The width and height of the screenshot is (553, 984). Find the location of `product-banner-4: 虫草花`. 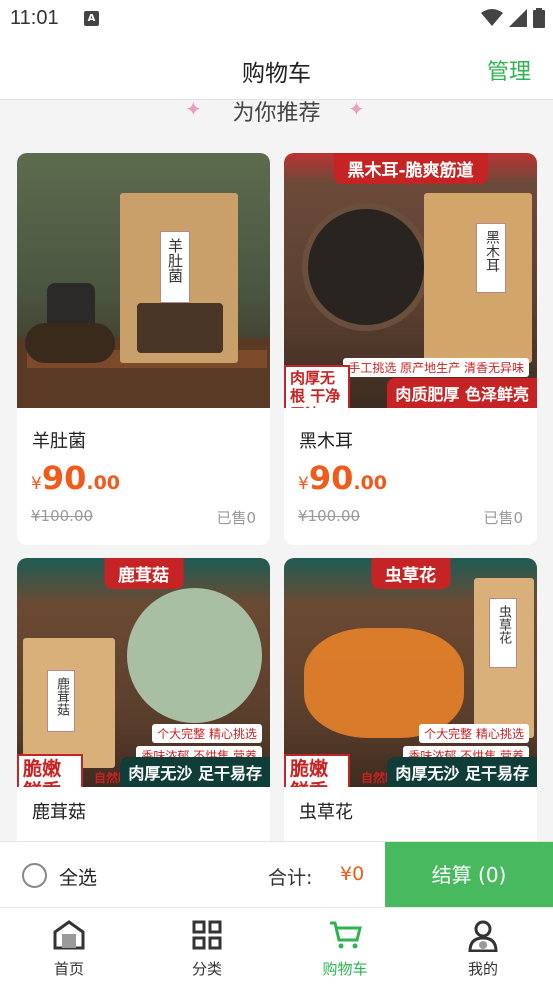

product-banner-4: 虫草花 is located at coordinates (410, 573).